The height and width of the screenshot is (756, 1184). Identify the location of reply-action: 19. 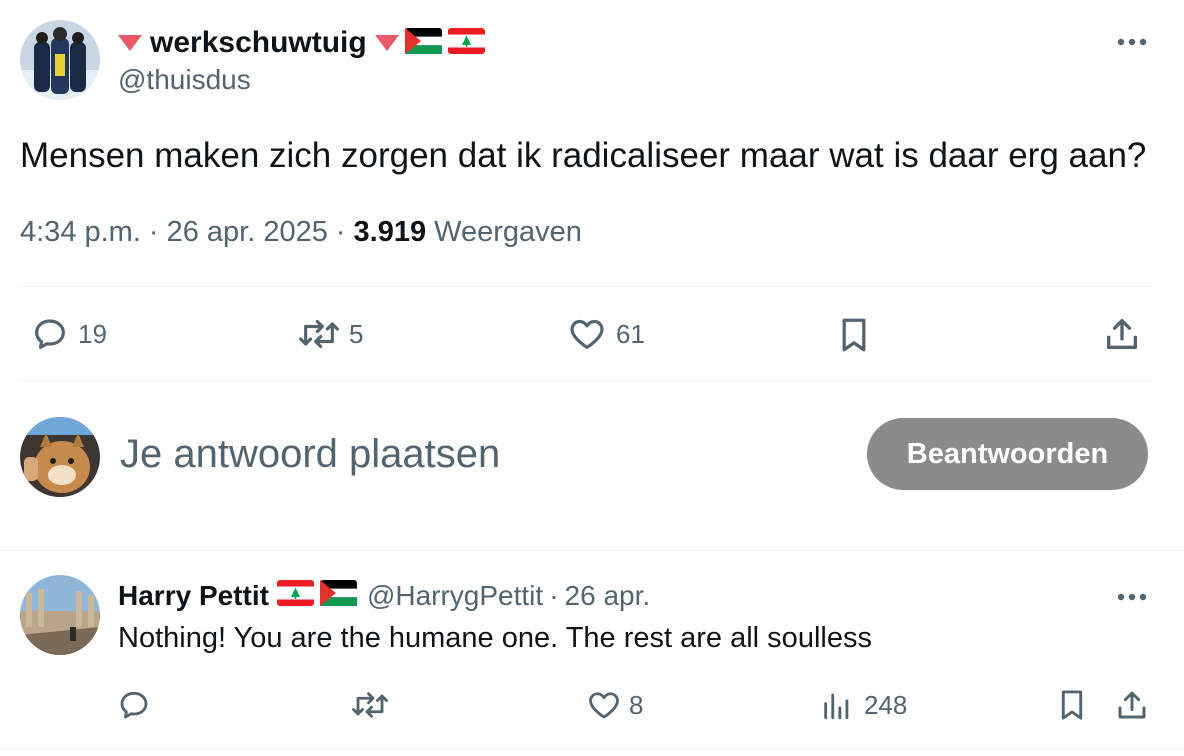
(68, 334).